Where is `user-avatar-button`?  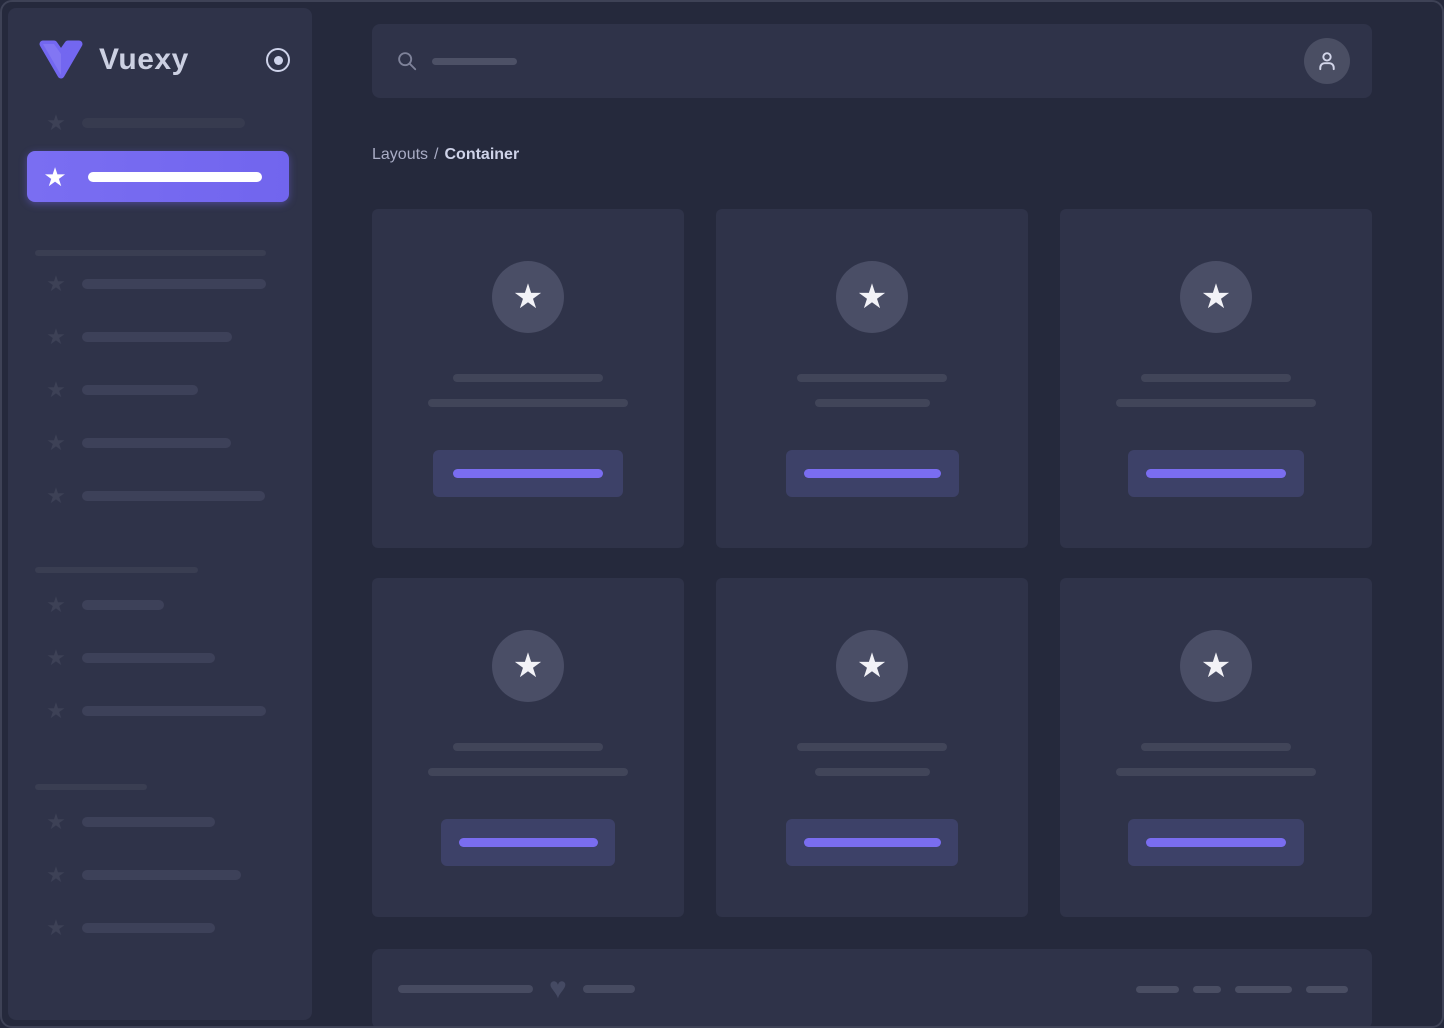
user-avatar-button is located at coordinates (1327, 61).